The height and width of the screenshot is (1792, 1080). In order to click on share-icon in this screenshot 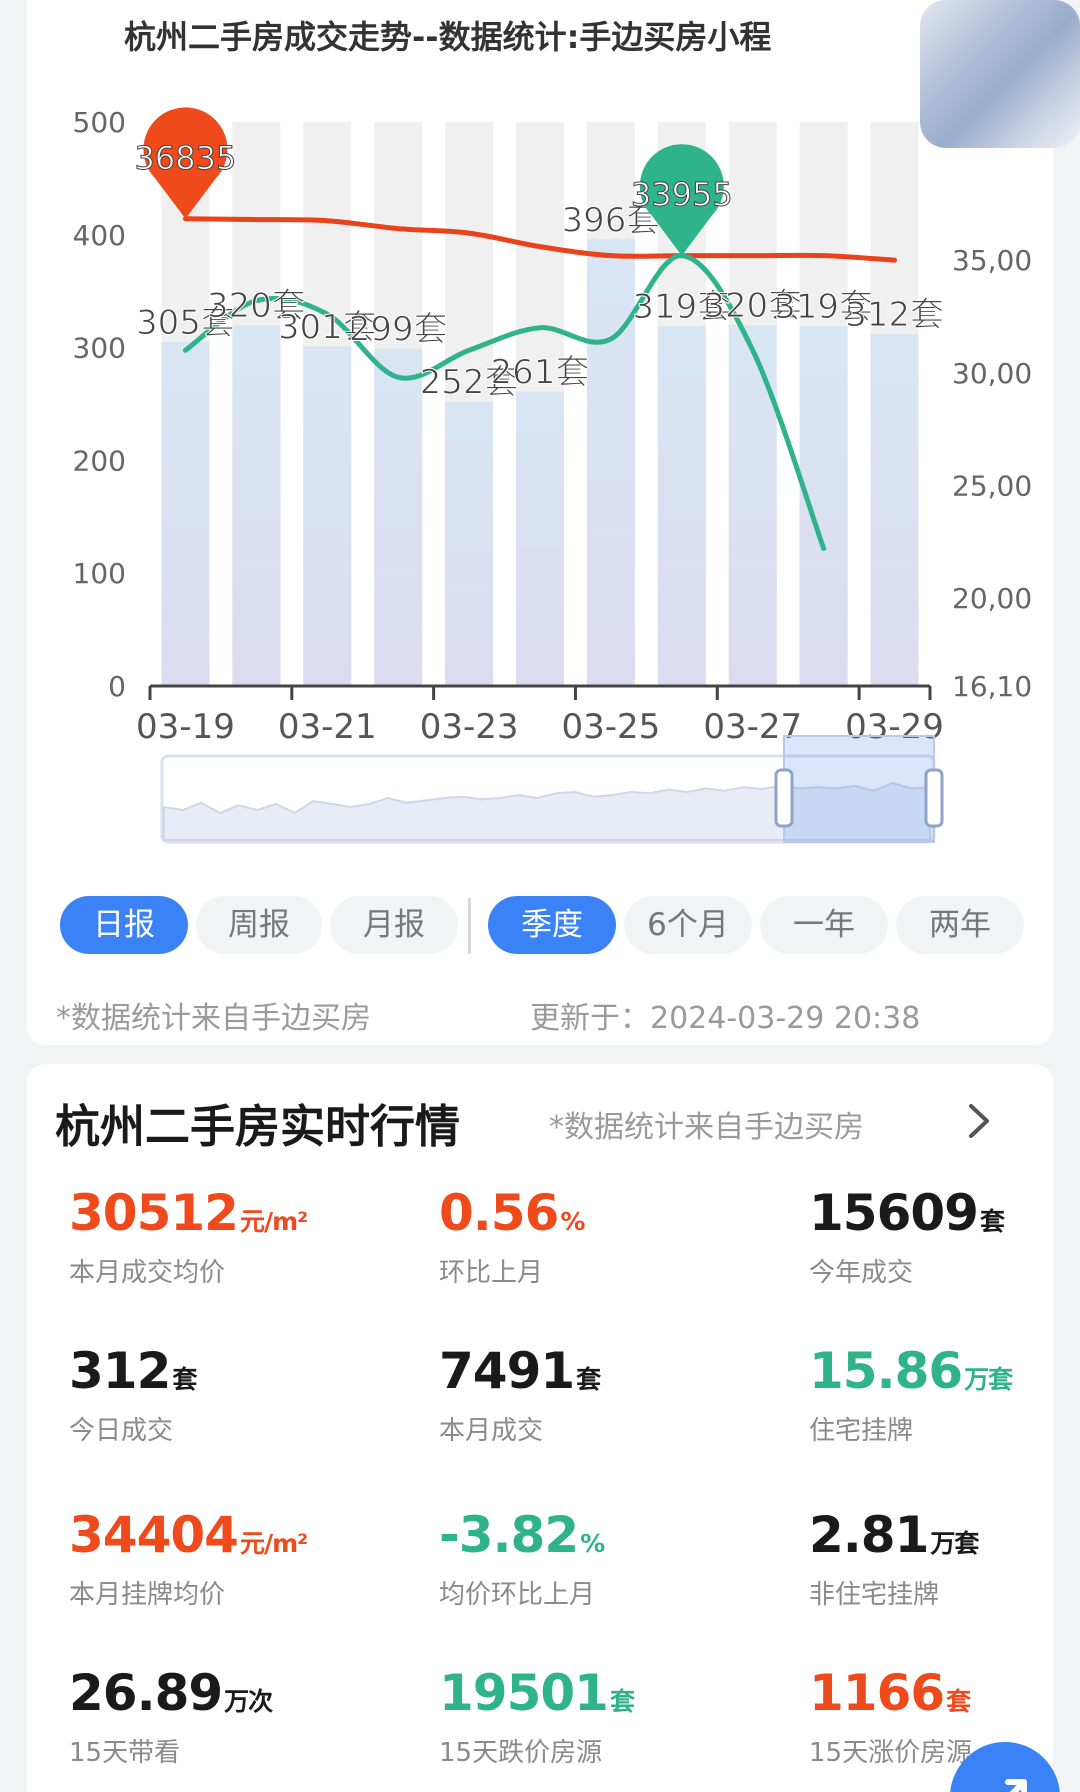, I will do `click(1016, 1785)`.